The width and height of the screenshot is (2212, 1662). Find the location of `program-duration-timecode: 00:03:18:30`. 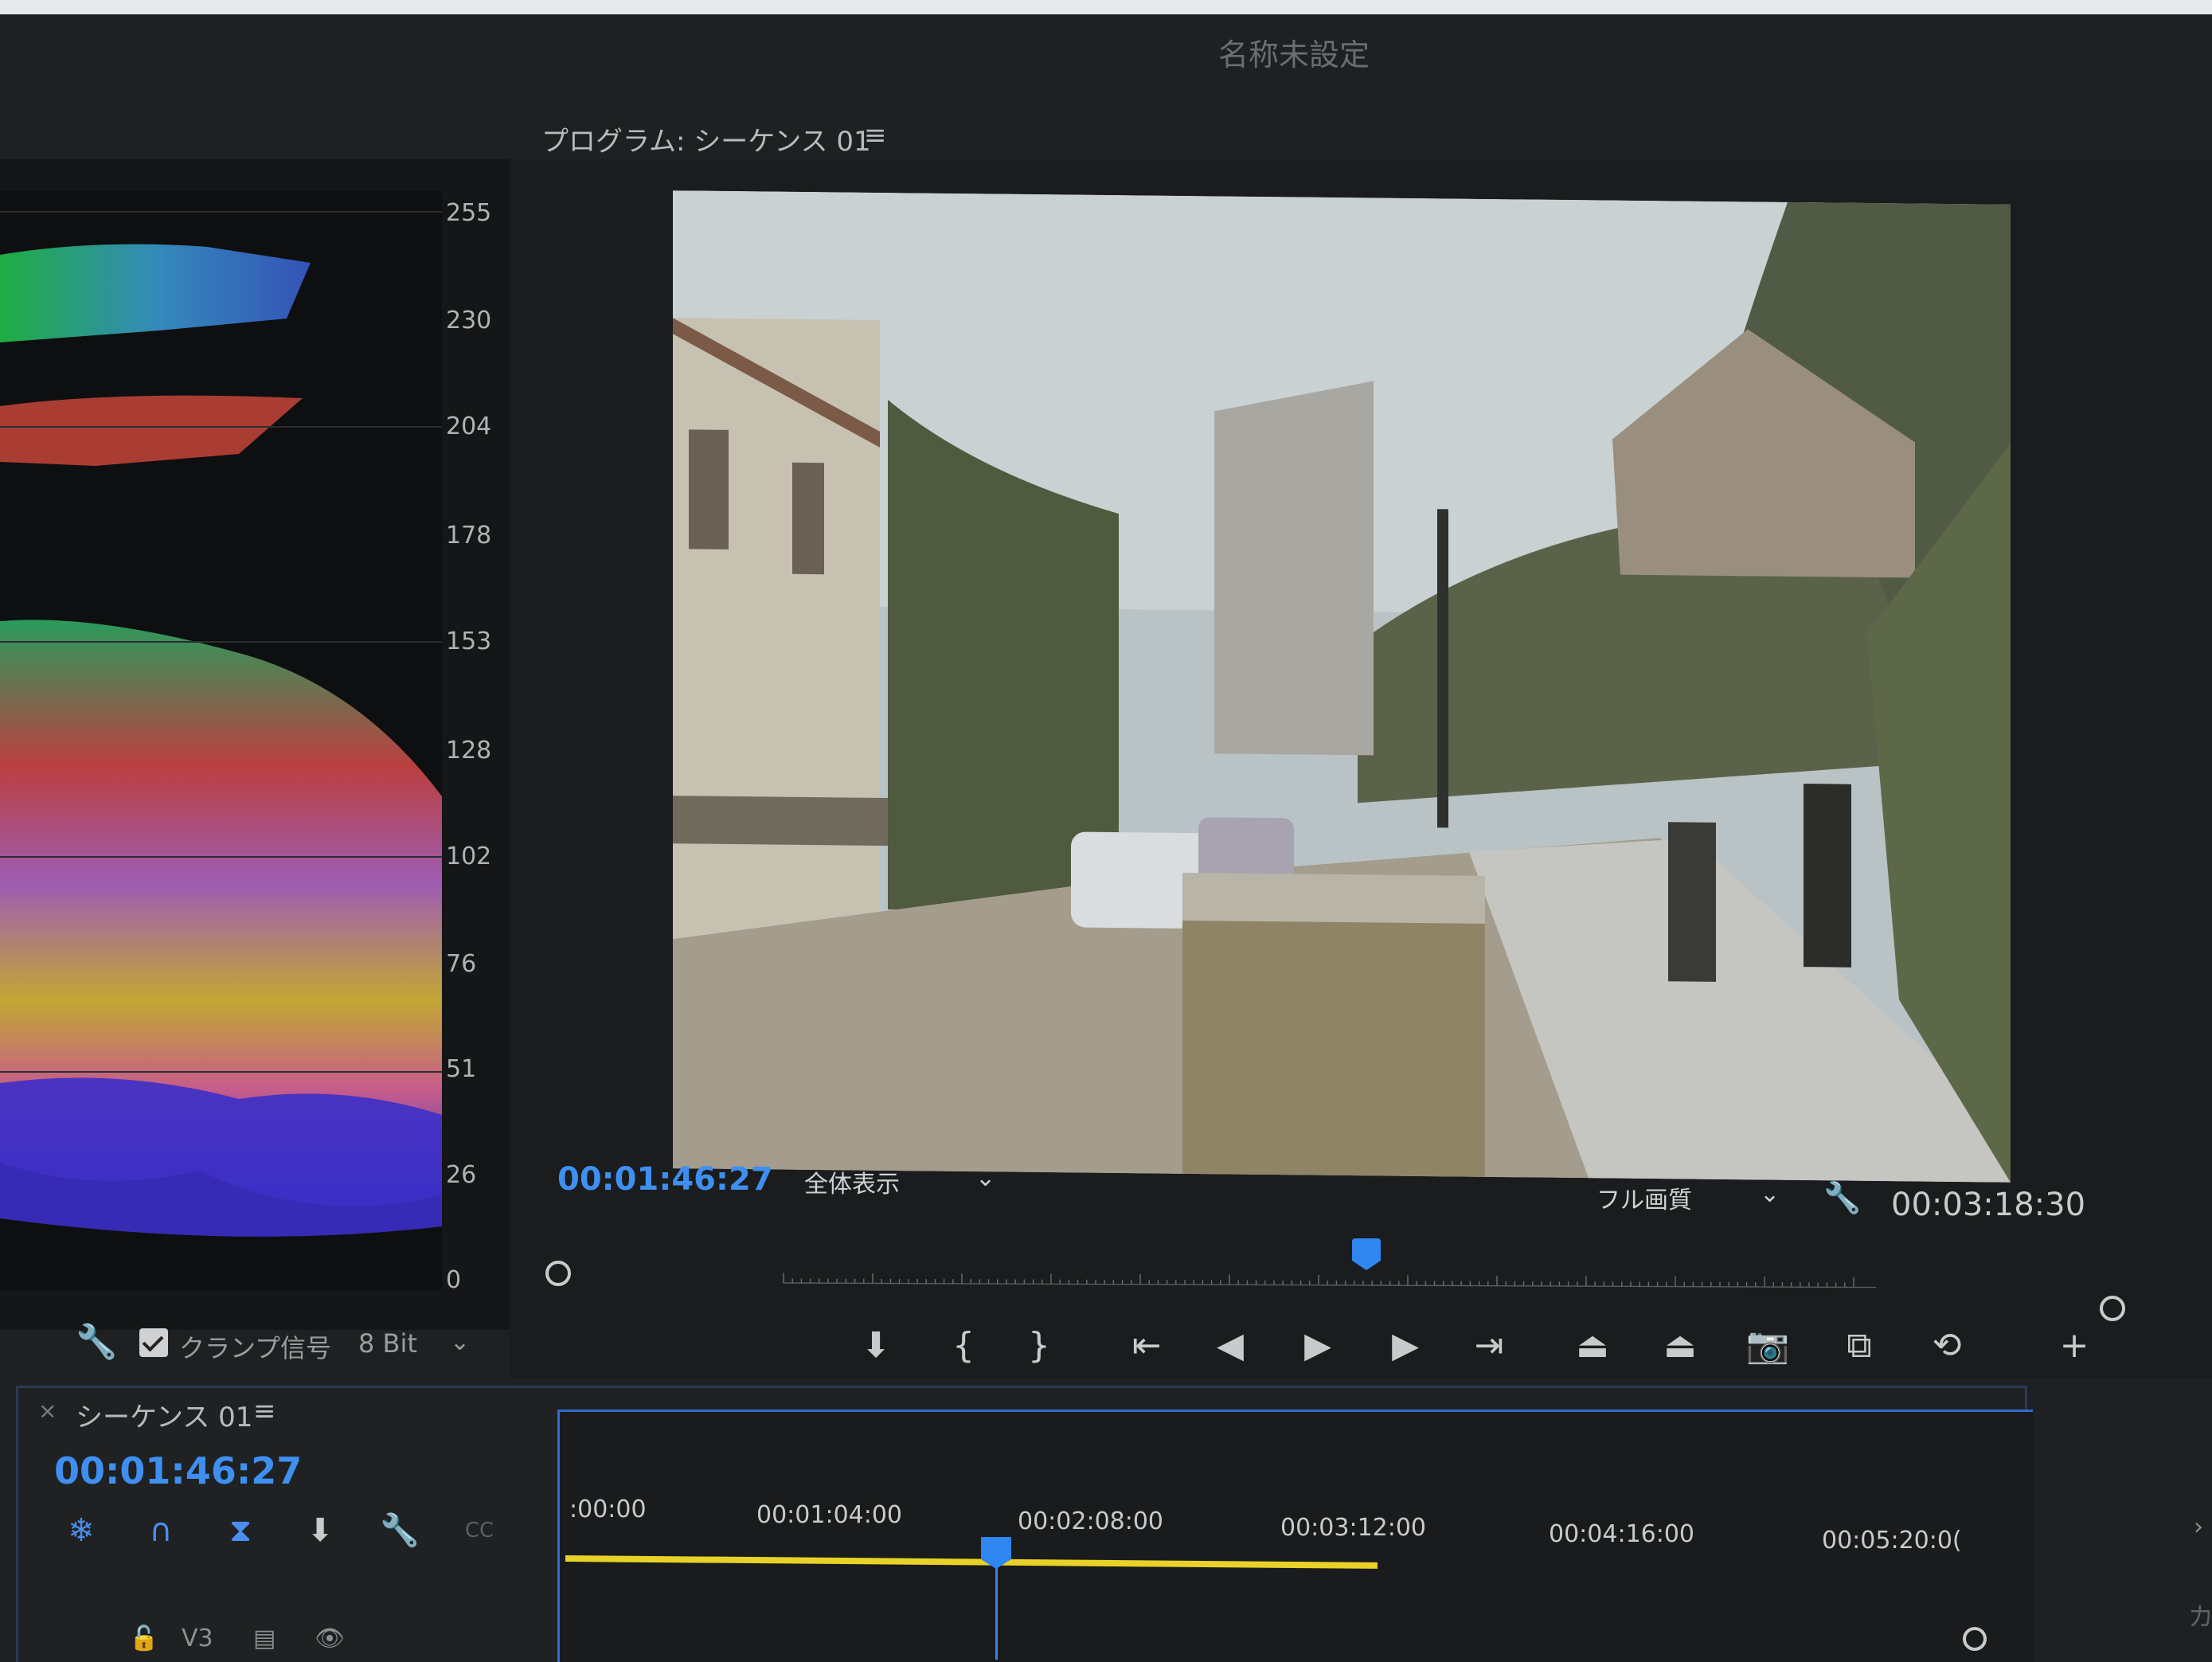

program-duration-timecode: 00:03:18:30 is located at coordinates (1988, 1205).